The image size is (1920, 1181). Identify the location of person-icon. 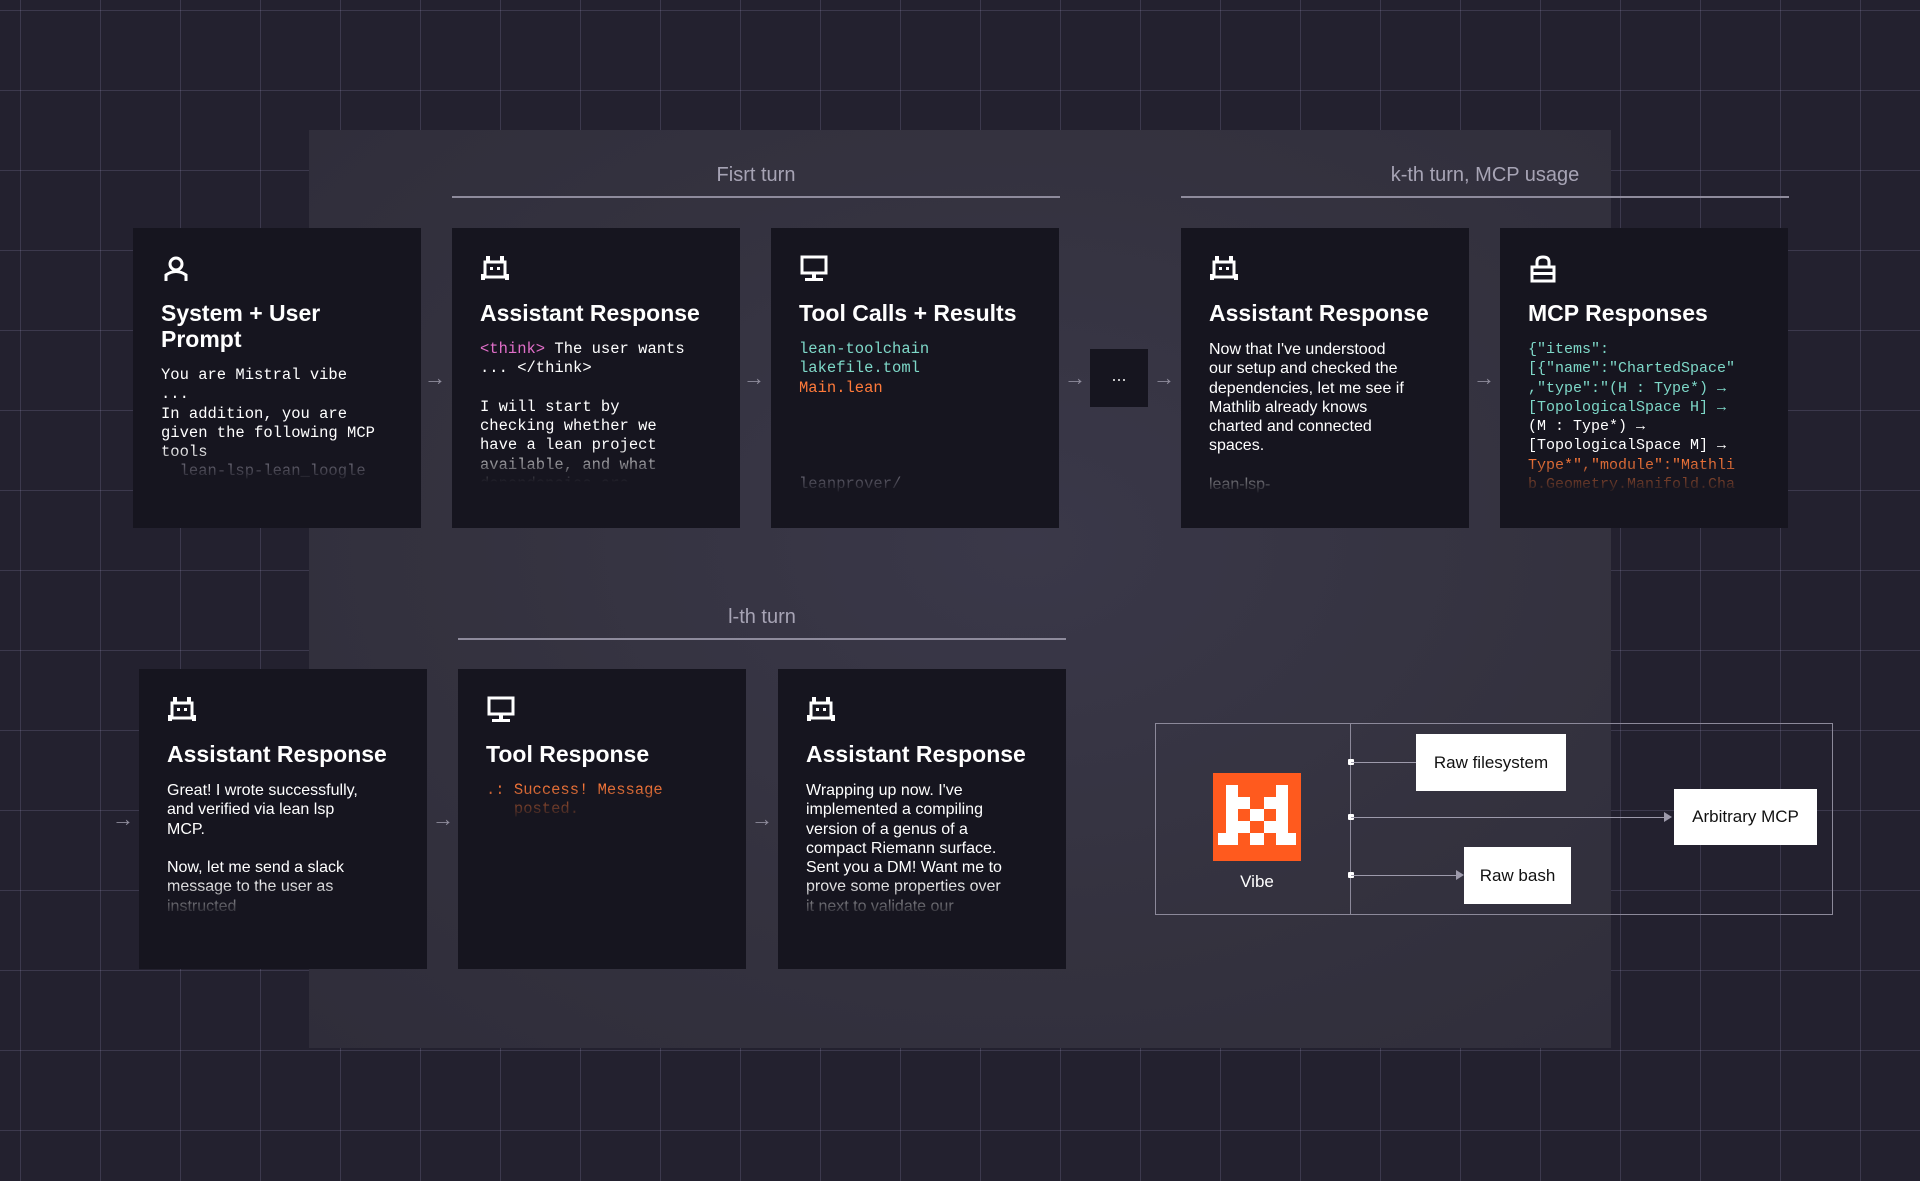
(176, 268).